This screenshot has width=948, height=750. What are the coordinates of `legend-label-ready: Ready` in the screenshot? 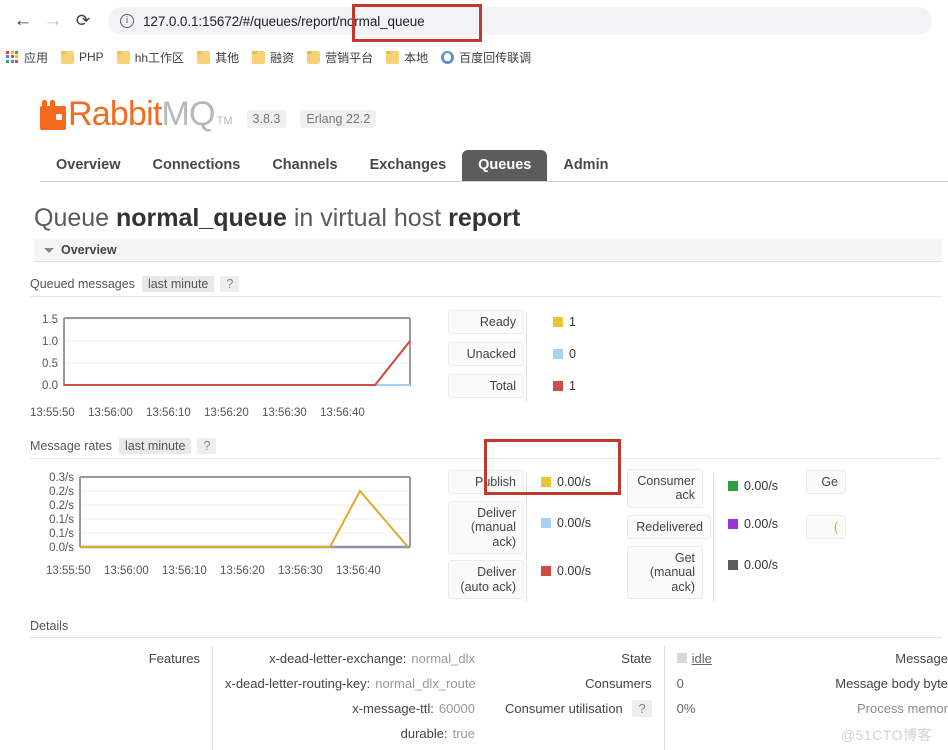 It's located at (486, 322).